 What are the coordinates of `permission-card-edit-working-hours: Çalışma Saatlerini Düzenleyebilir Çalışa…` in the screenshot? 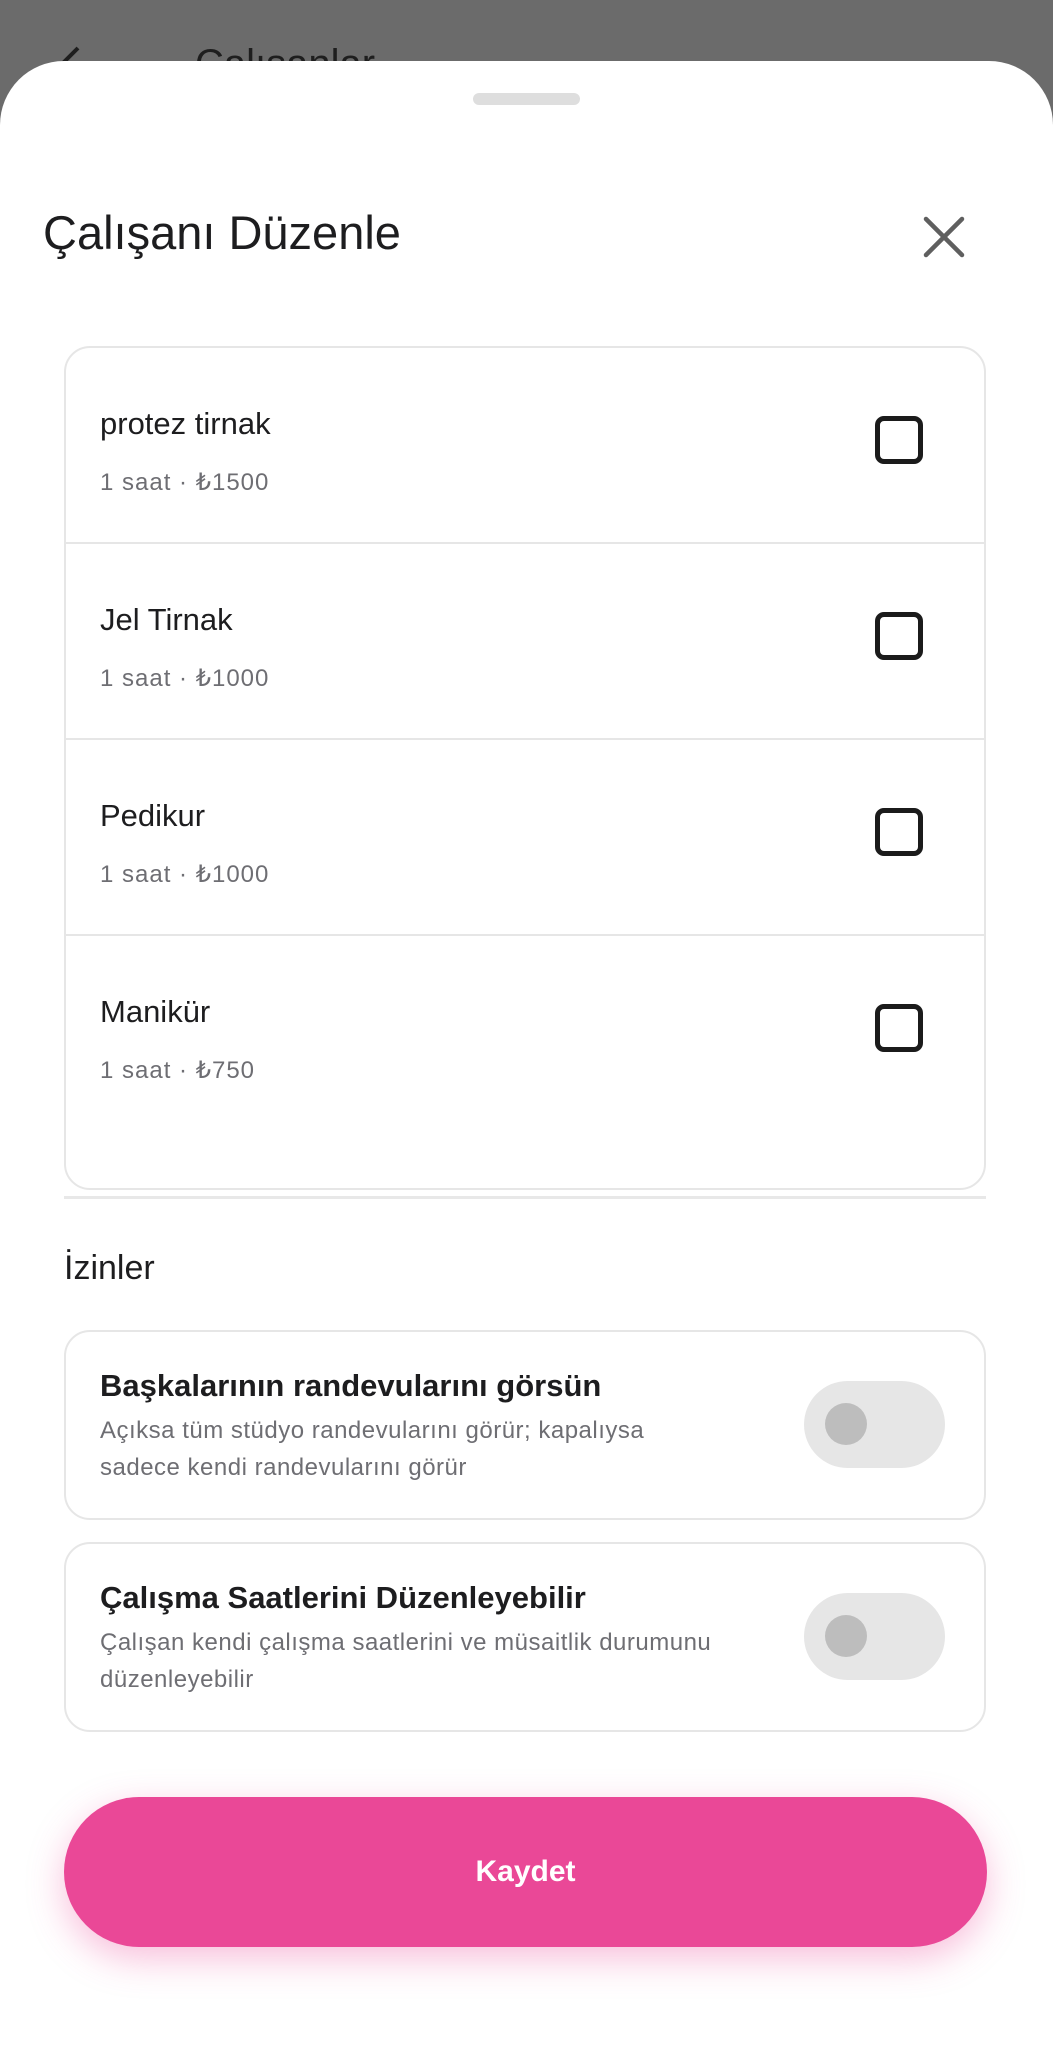 It's located at (525, 1637).